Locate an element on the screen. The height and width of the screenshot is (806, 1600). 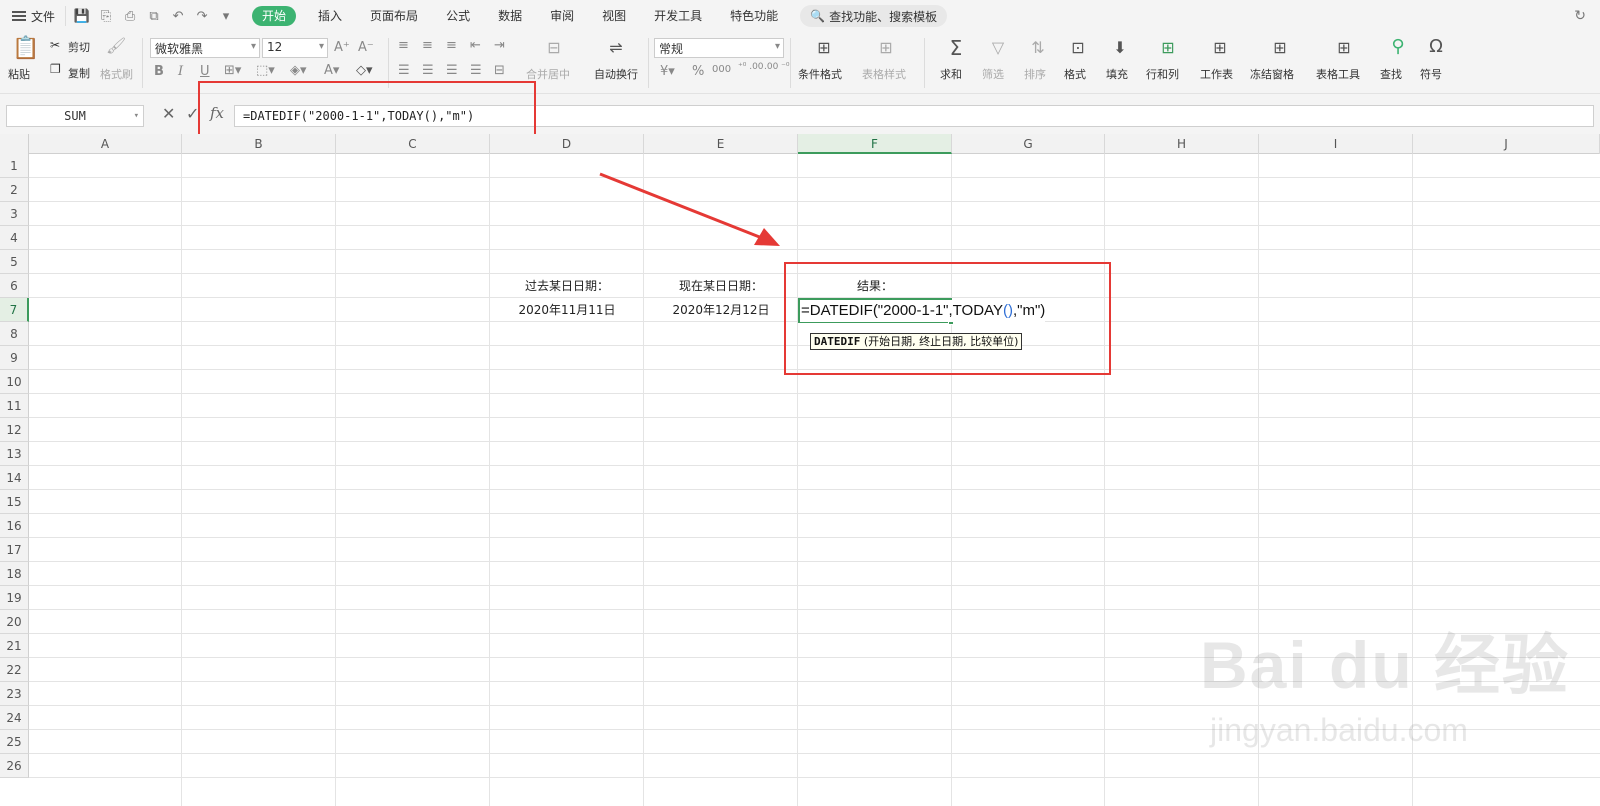
align-center-icon: ☰ is located at coordinates (428, 70).